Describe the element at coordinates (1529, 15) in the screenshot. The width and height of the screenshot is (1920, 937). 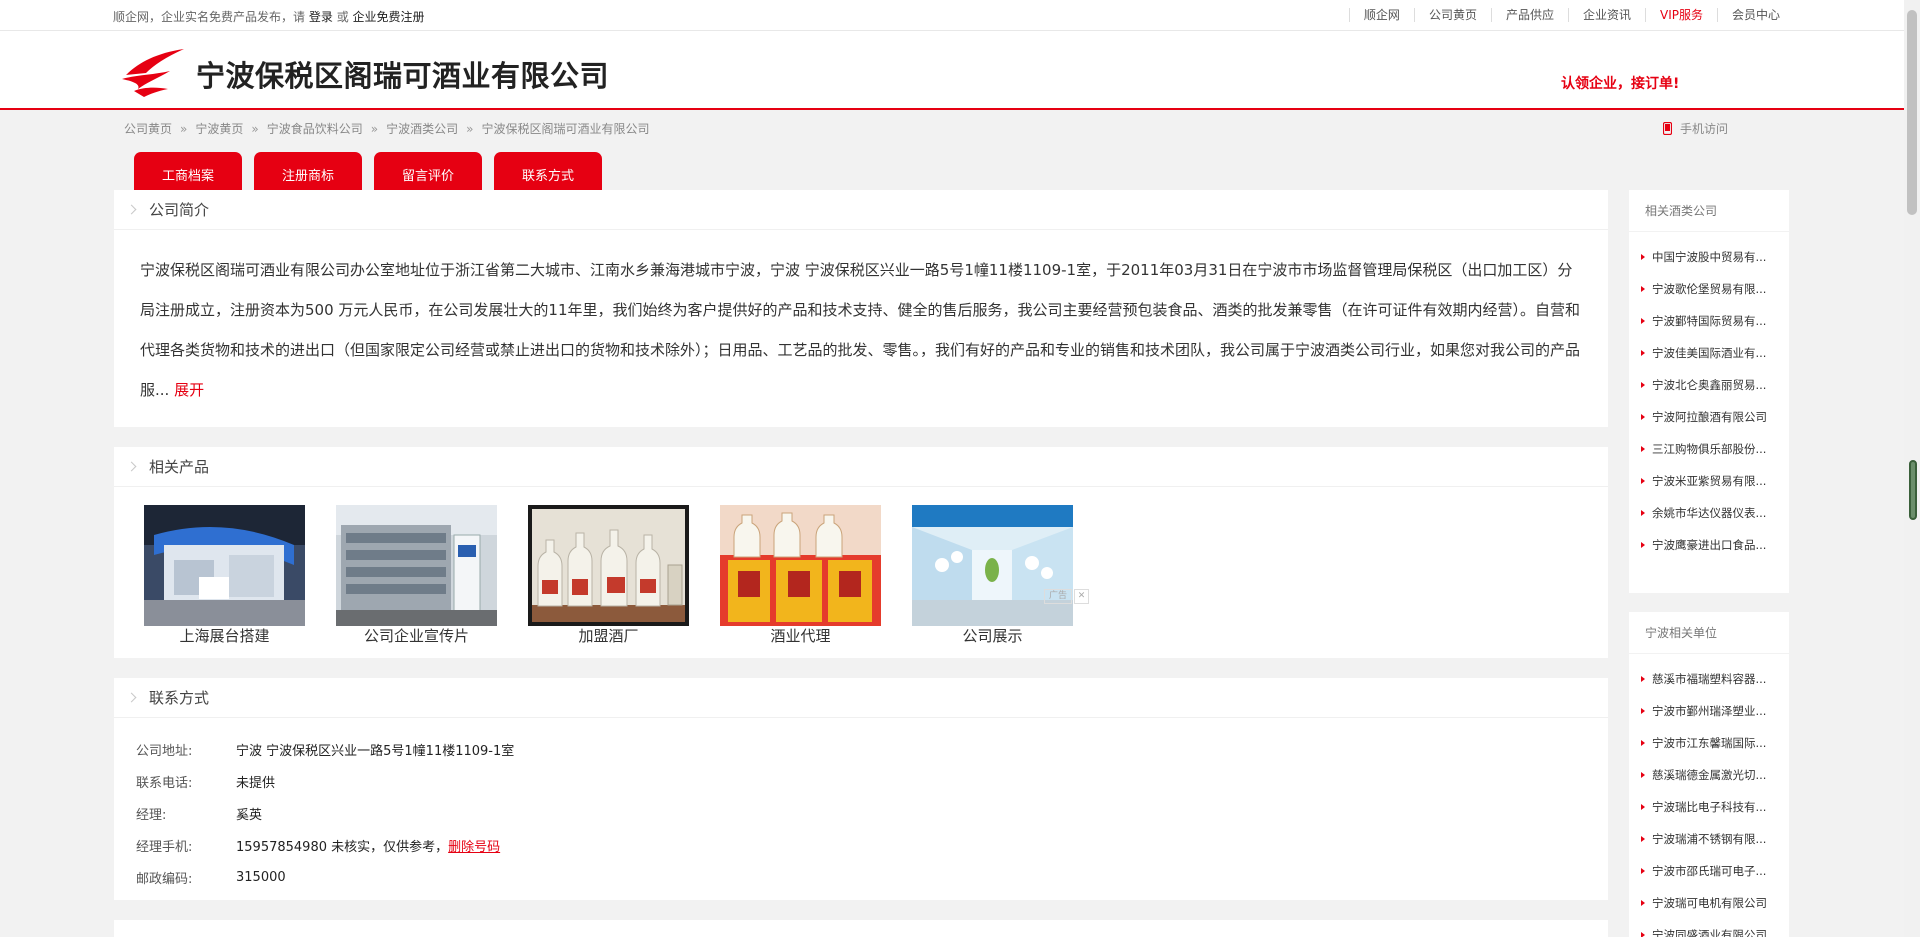
I see `top-nav-products: 产品供应` at that location.